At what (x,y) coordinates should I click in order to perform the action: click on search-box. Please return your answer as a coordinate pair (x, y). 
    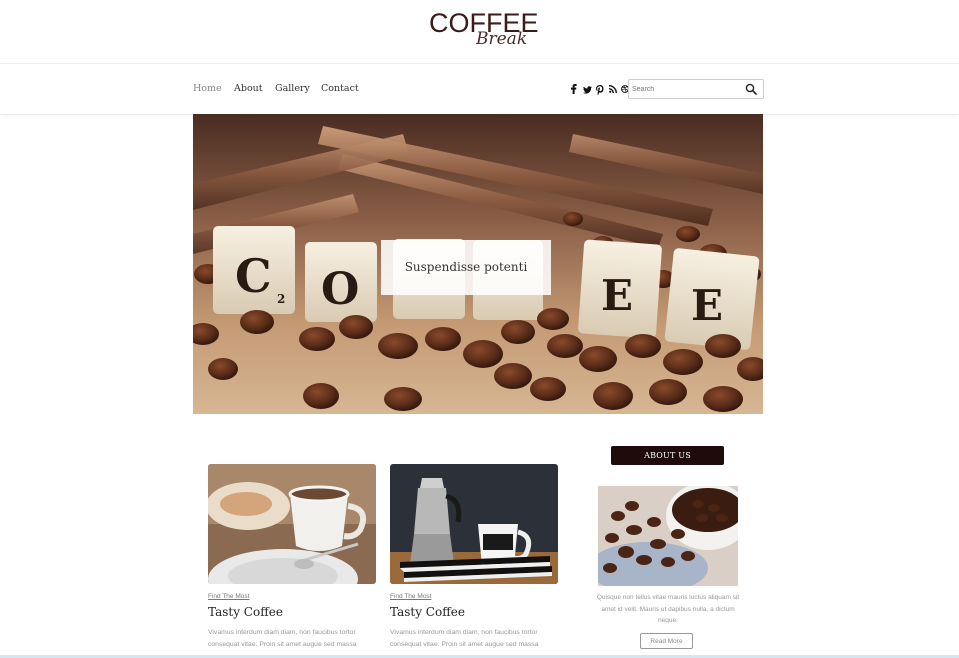
    Looking at the image, I should click on (696, 89).